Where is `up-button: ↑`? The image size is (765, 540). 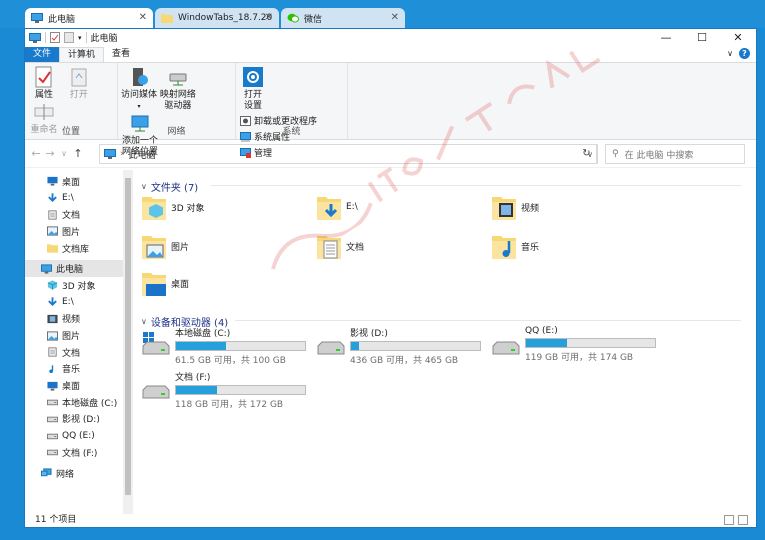 up-button: ↑ is located at coordinates (78, 153).